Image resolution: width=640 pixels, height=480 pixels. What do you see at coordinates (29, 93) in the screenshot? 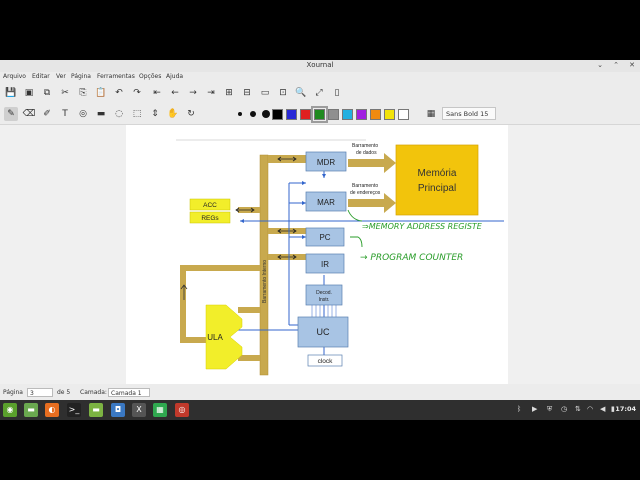
I see `new-page-icon: ▣` at bounding box center [29, 93].